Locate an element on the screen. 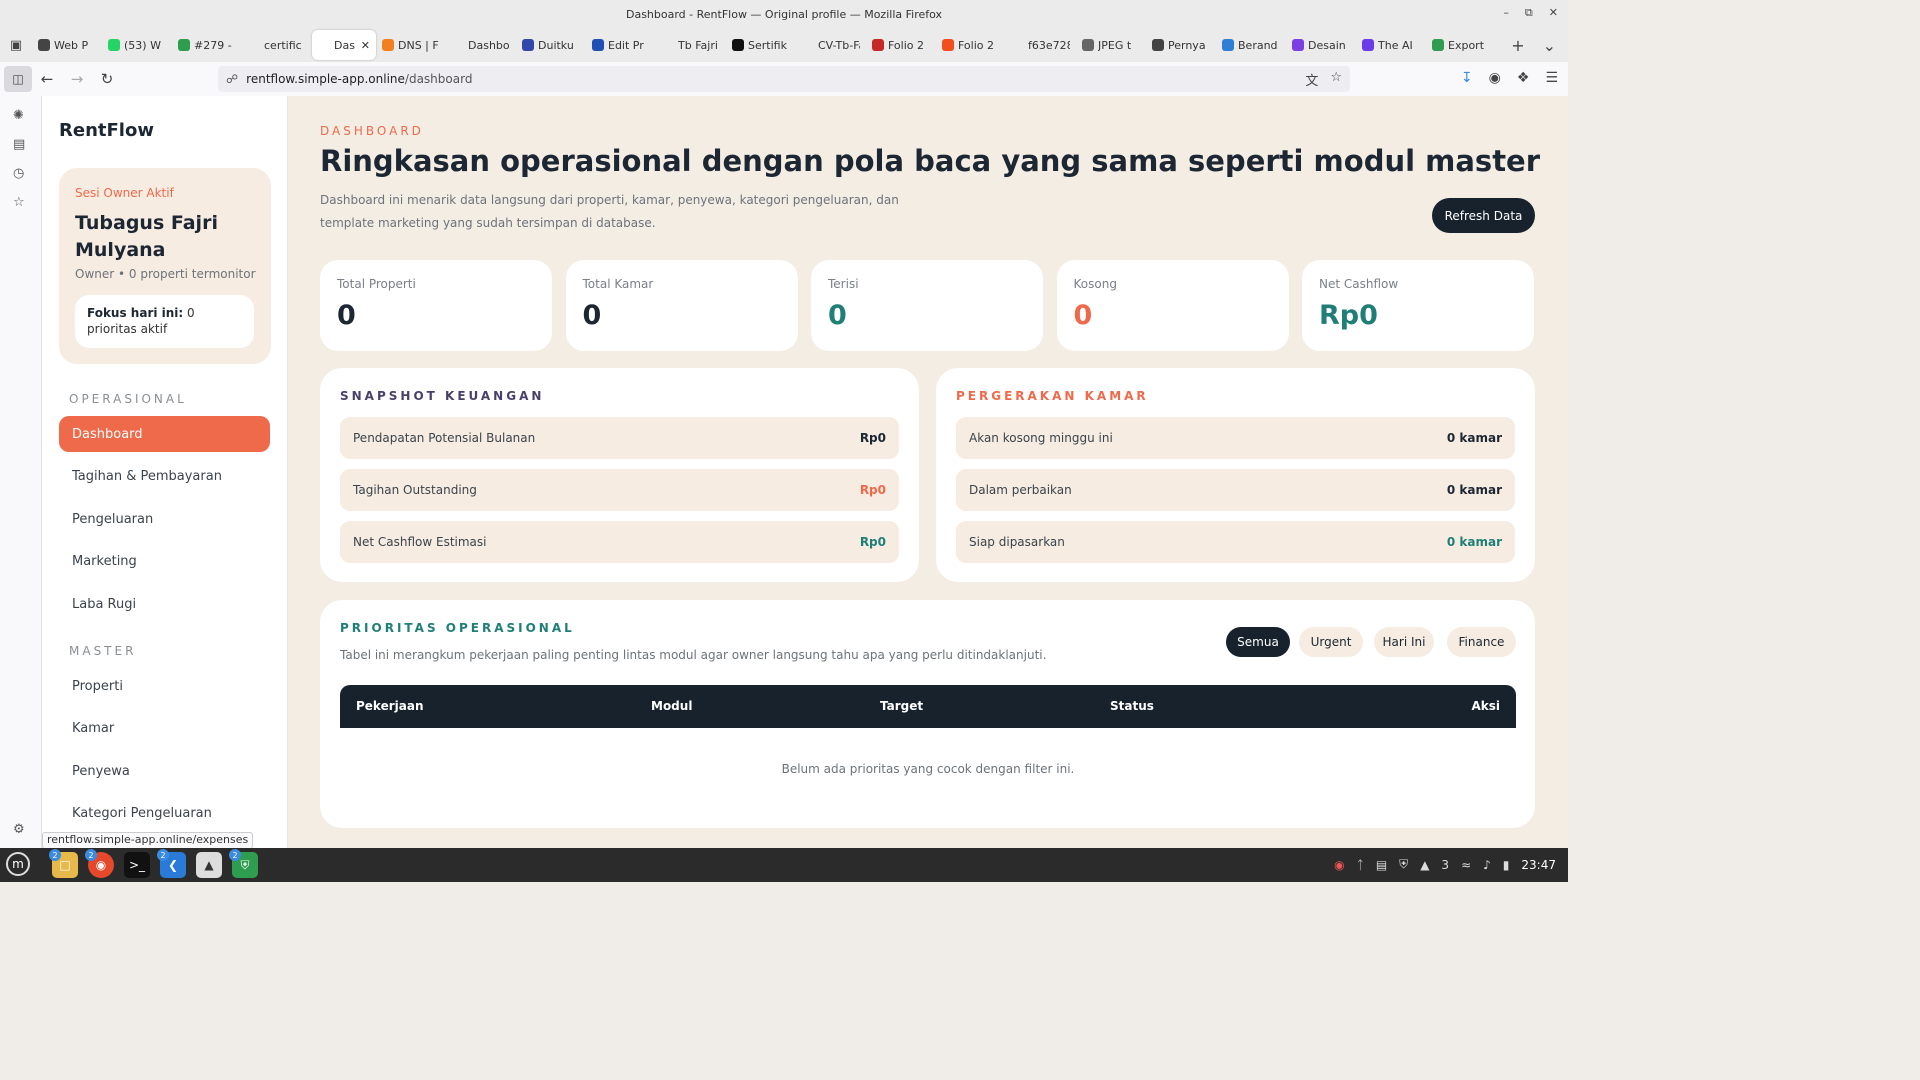 The width and height of the screenshot is (1920, 1080). tab-overview-icon: ▣ is located at coordinates (16, 45).